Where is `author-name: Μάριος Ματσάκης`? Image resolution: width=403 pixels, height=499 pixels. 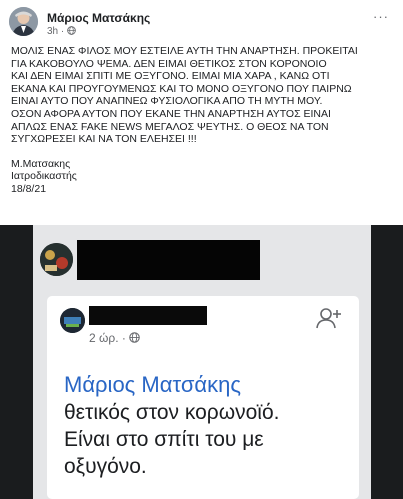 author-name: Μάριος Ματσάκης is located at coordinates (98, 18).